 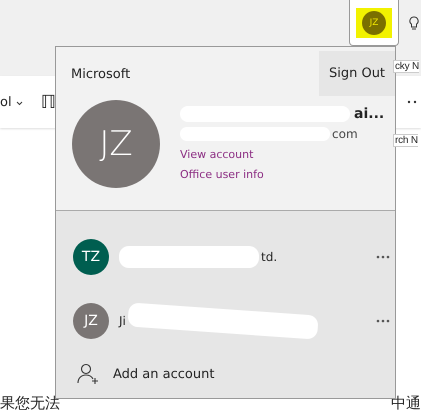 I want to click on document-text: 中通, so click(x=406, y=403).